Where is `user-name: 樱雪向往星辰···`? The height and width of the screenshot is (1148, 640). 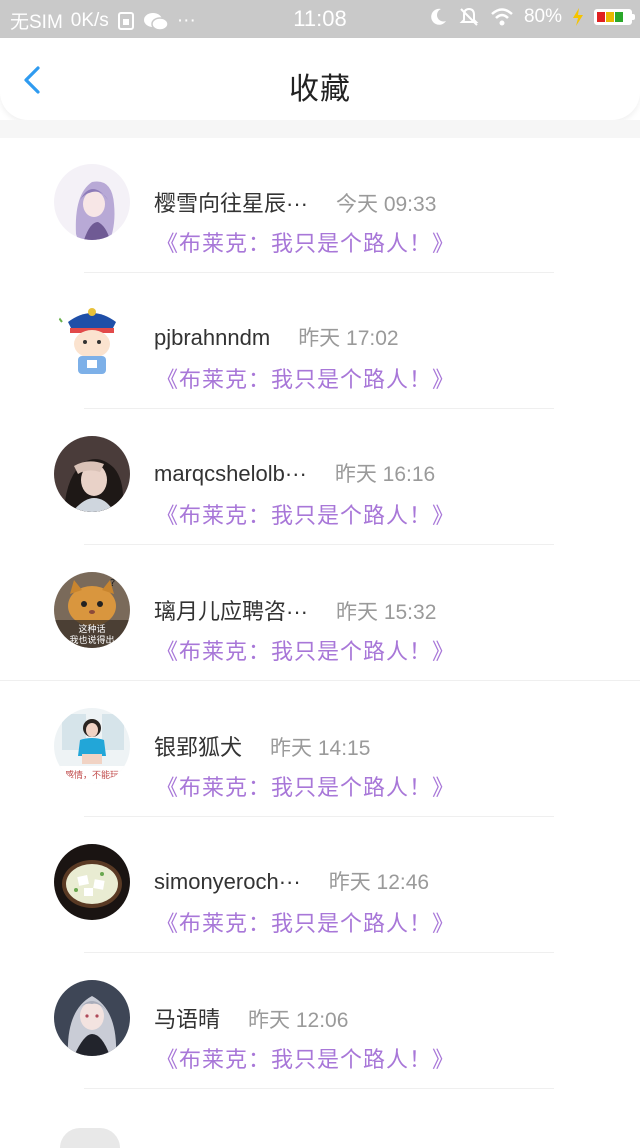
user-name: 樱雪向往星辰··· is located at coordinates (231, 203).